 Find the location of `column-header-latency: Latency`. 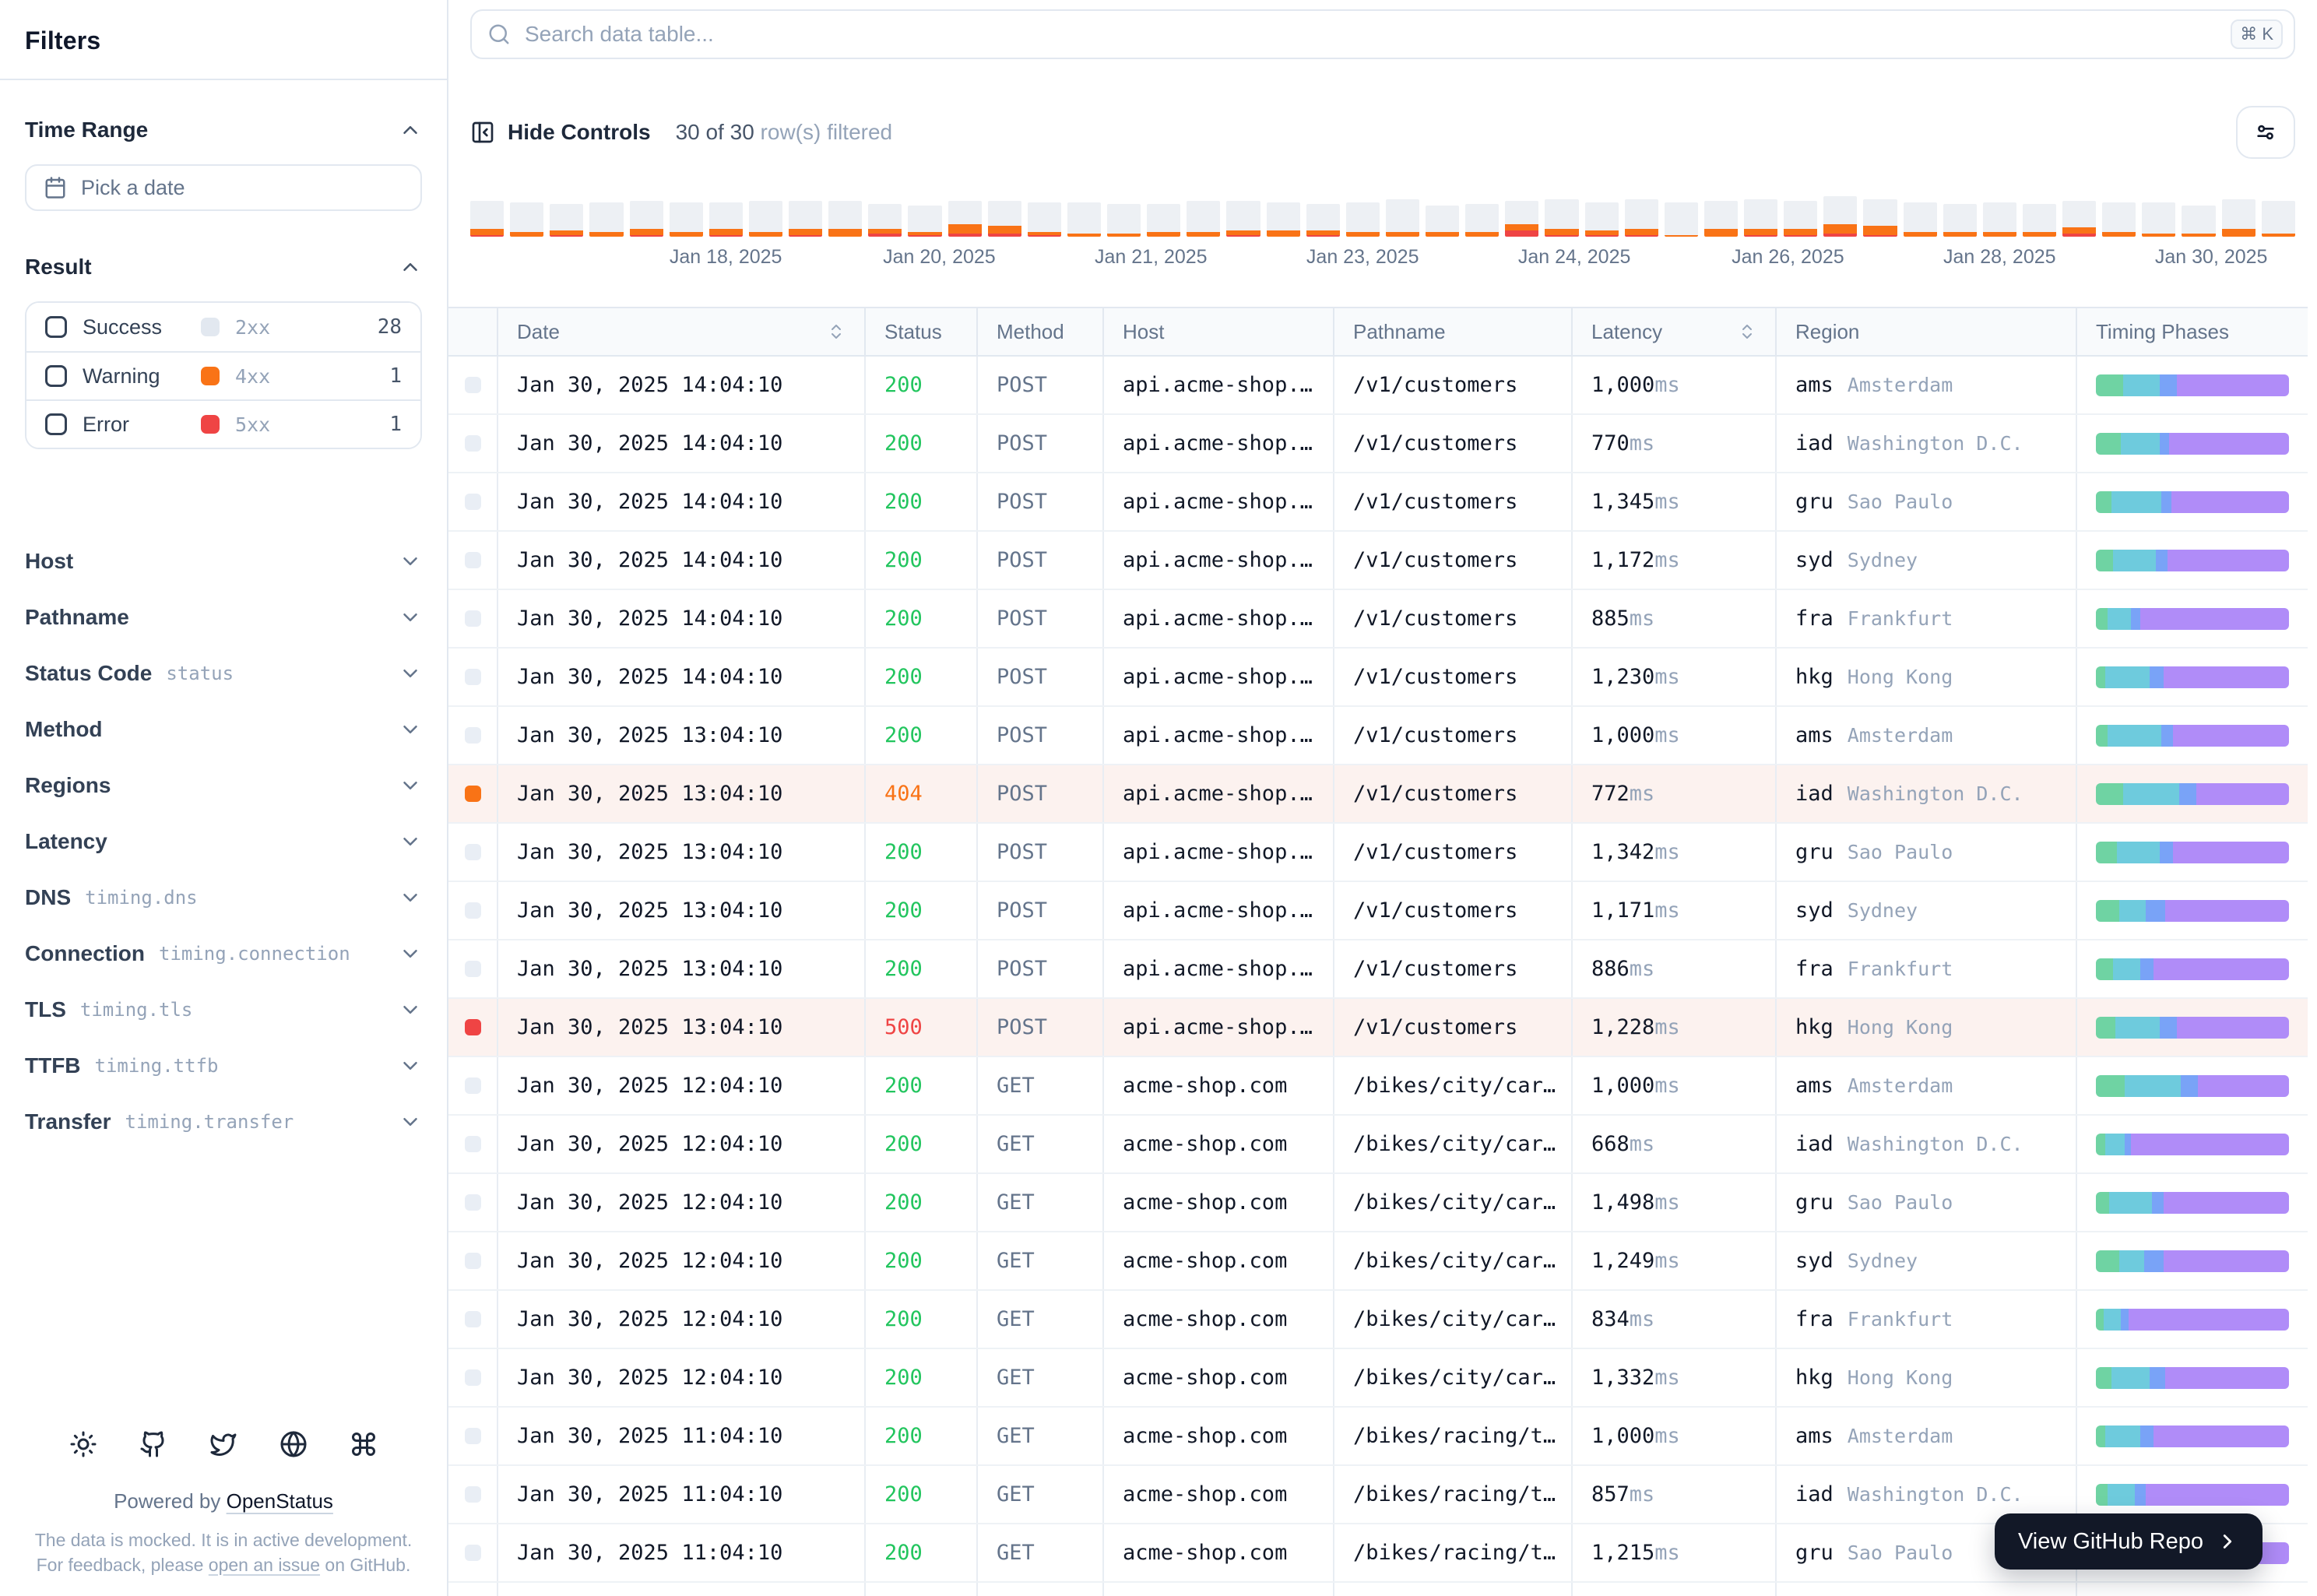

column-header-latency: Latency is located at coordinates (1675, 331).